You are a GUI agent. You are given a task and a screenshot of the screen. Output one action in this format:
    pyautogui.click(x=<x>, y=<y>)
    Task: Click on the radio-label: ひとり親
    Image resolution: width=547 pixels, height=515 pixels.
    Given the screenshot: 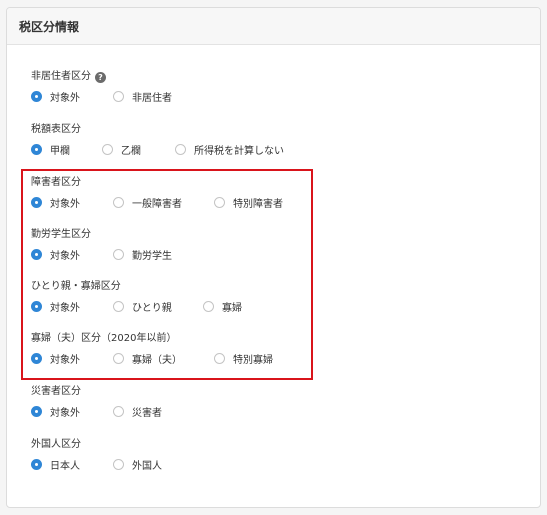 What is the action you would take?
    pyautogui.click(x=152, y=308)
    